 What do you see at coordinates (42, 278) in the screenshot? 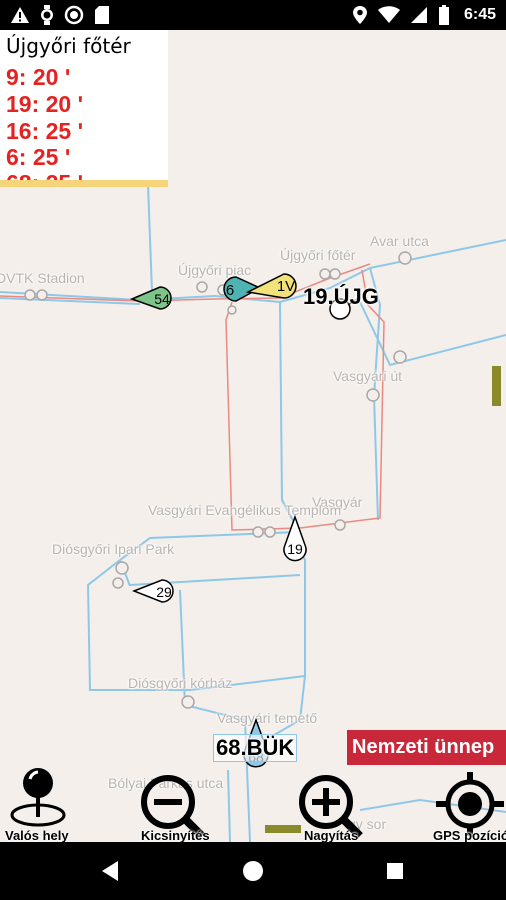
I see `map-label-dvtk-stadion: DVTK Stadion` at bounding box center [42, 278].